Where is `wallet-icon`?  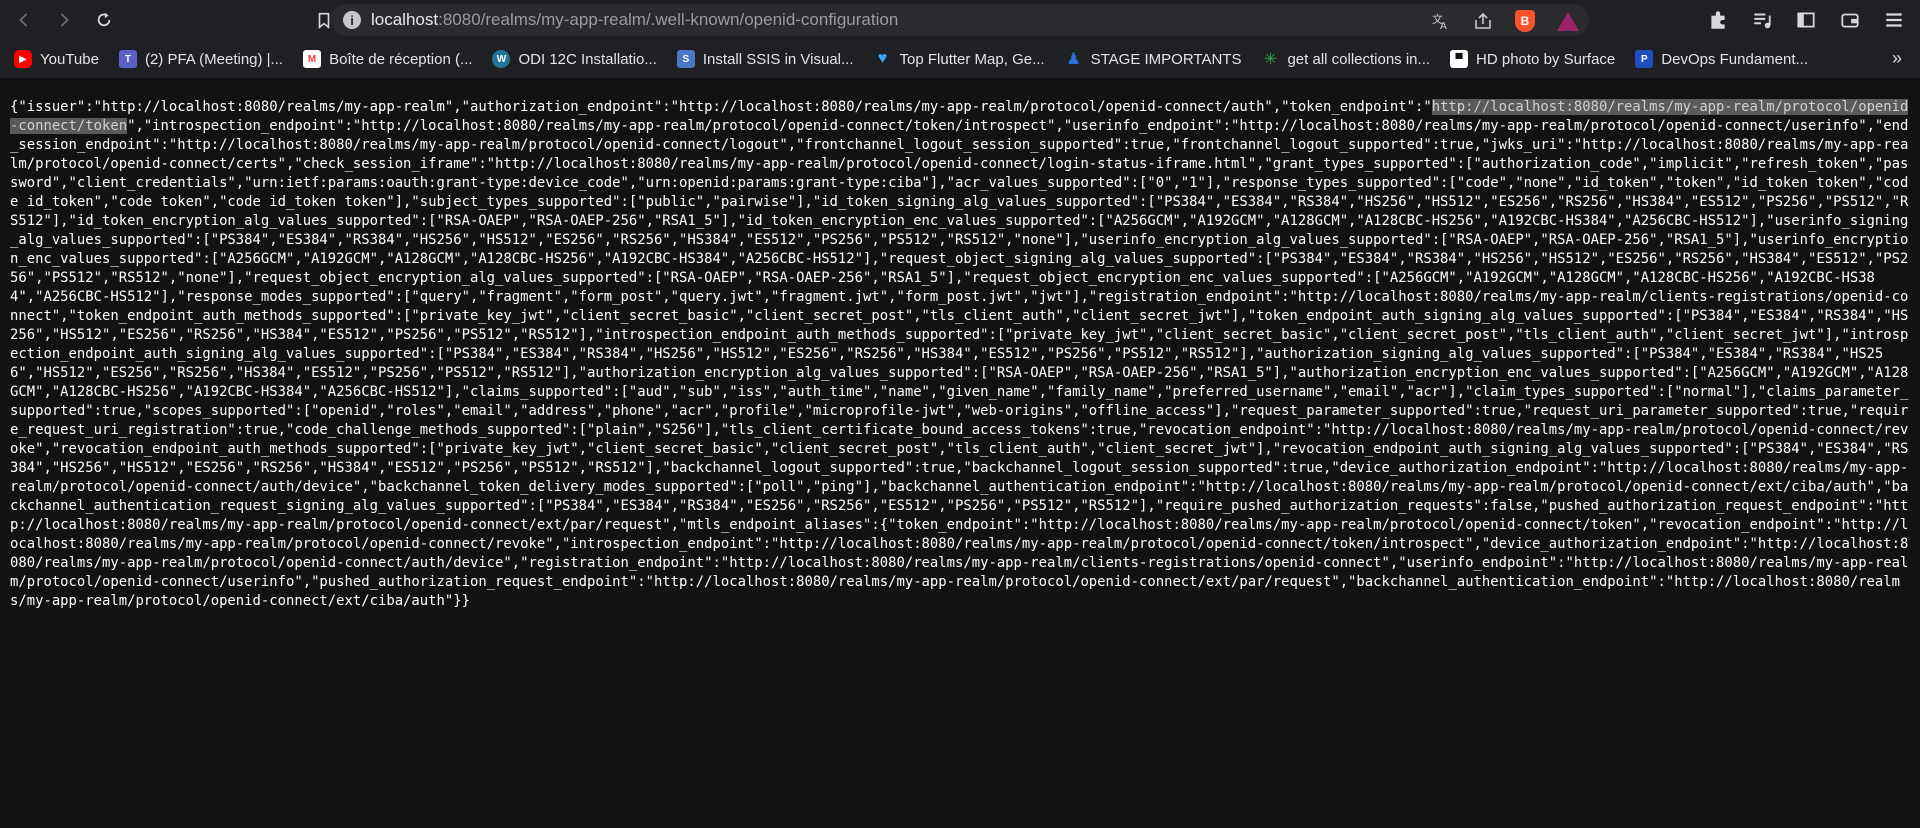
wallet-icon is located at coordinates (1850, 20).